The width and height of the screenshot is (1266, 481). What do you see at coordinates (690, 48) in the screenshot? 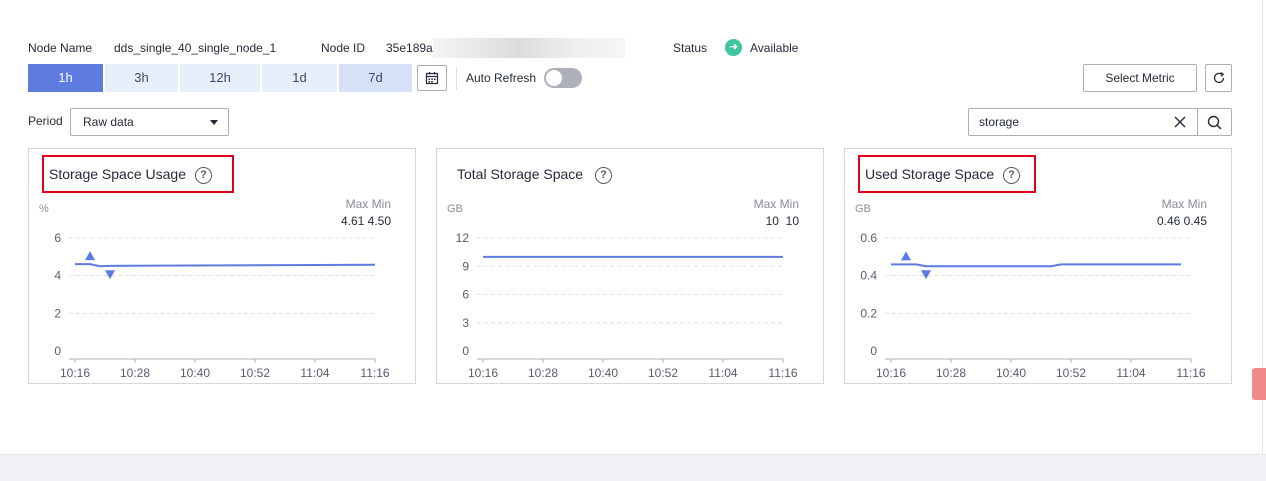
I see `status-label: Status` at bounding box center [690, 48].